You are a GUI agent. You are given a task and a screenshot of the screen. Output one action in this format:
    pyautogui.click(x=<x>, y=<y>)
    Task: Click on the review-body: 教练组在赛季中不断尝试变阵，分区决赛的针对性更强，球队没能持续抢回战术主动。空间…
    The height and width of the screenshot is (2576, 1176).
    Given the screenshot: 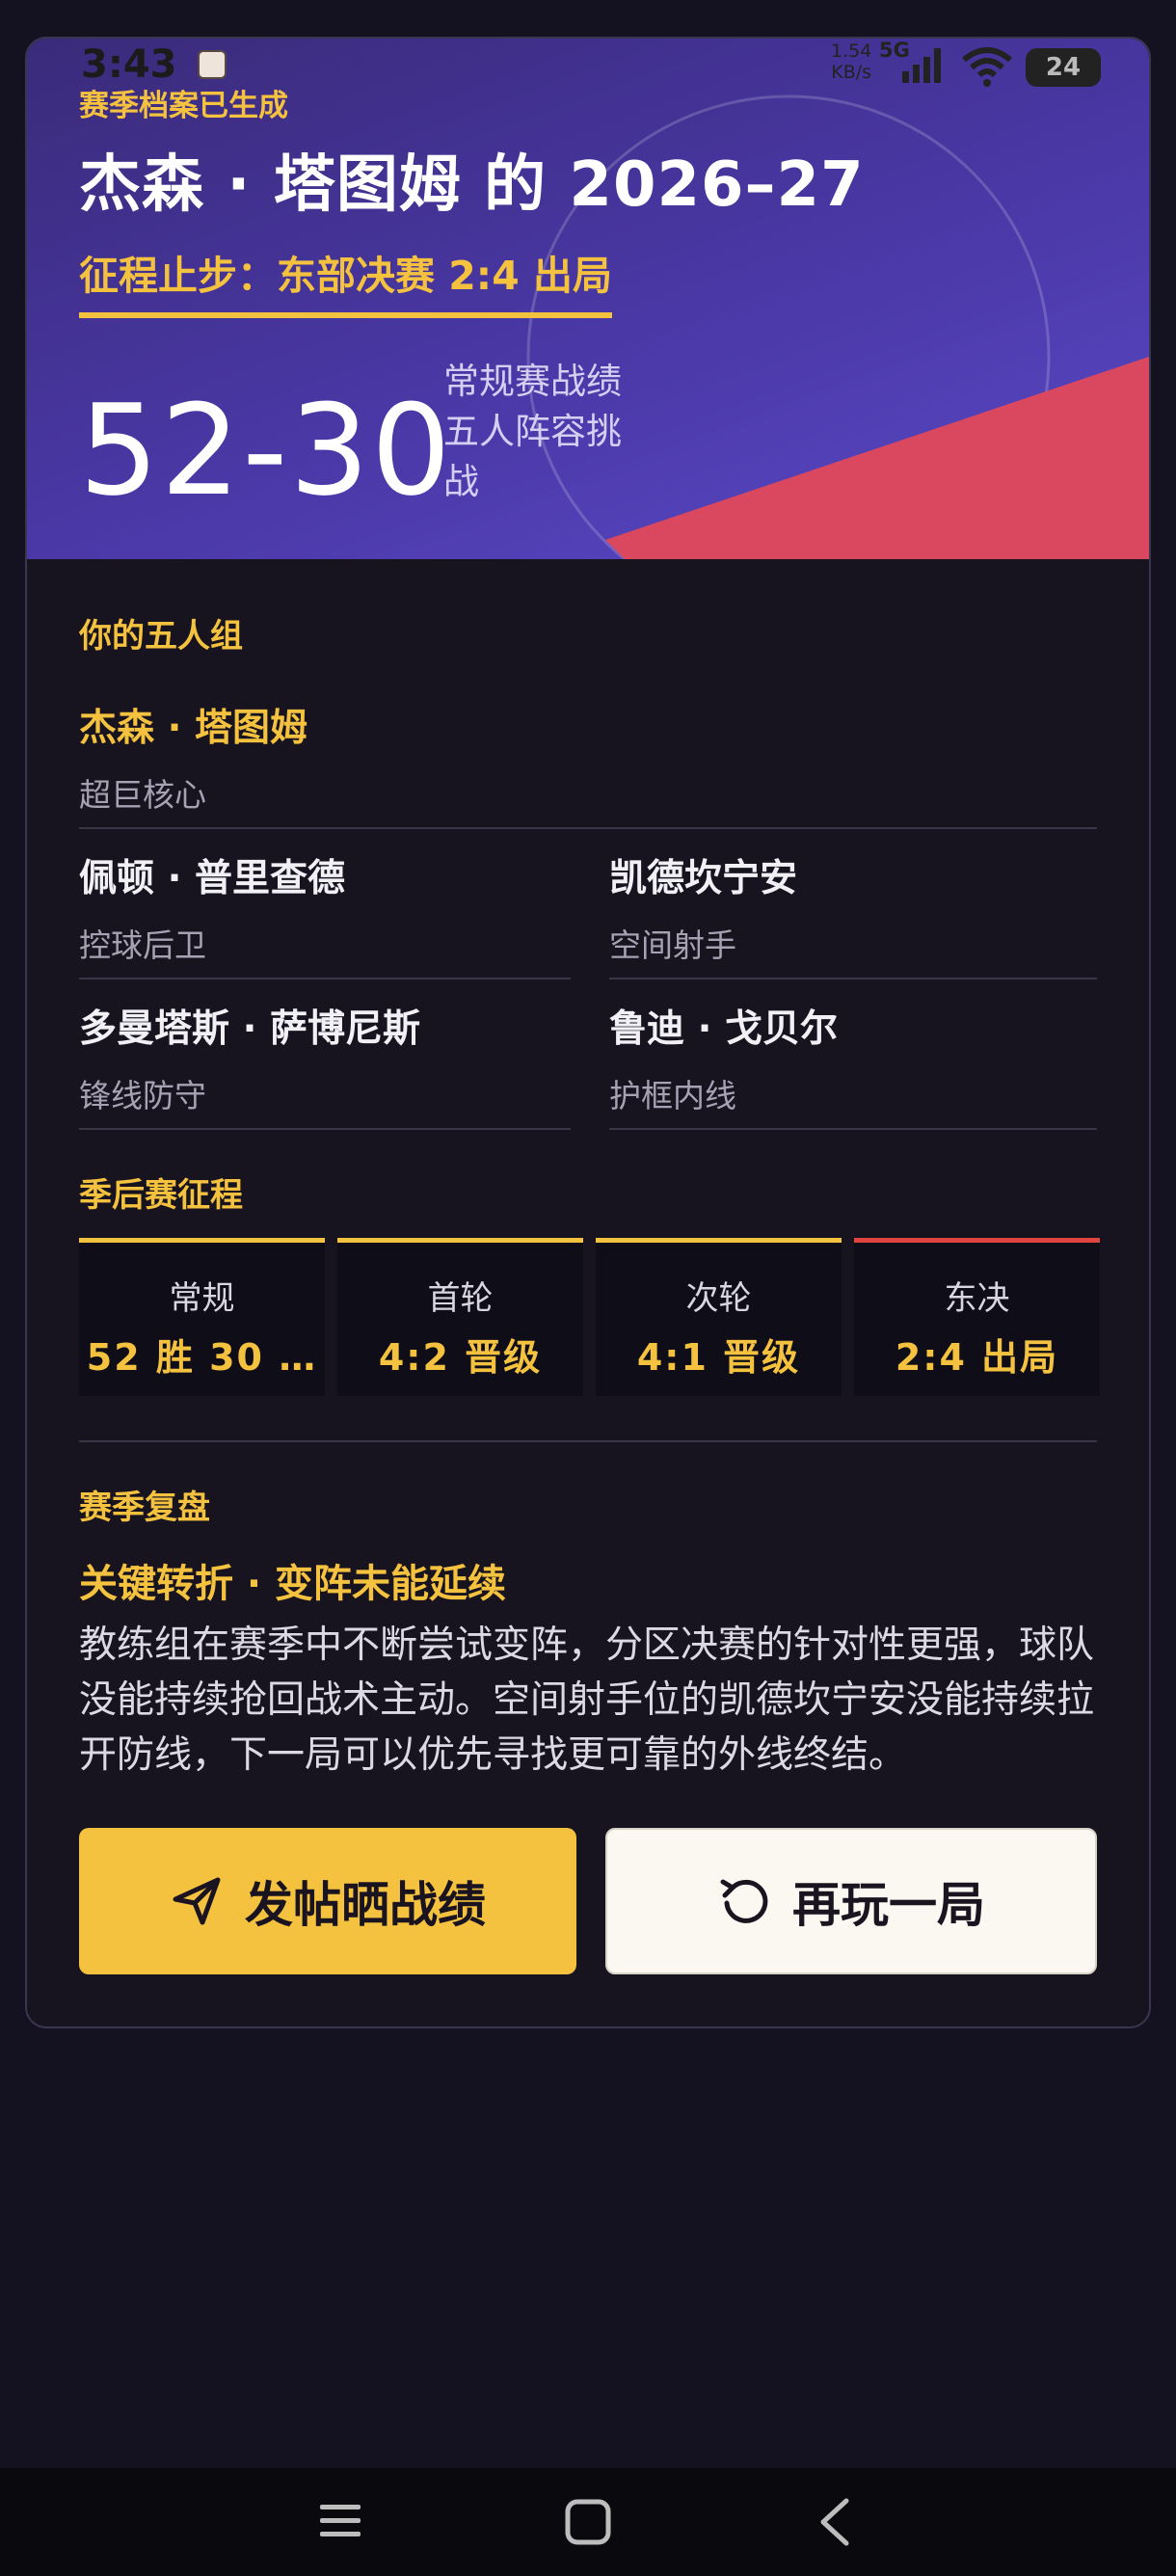 What is the action you would take?
    pyautogui.click(x=587, y=1700)
    